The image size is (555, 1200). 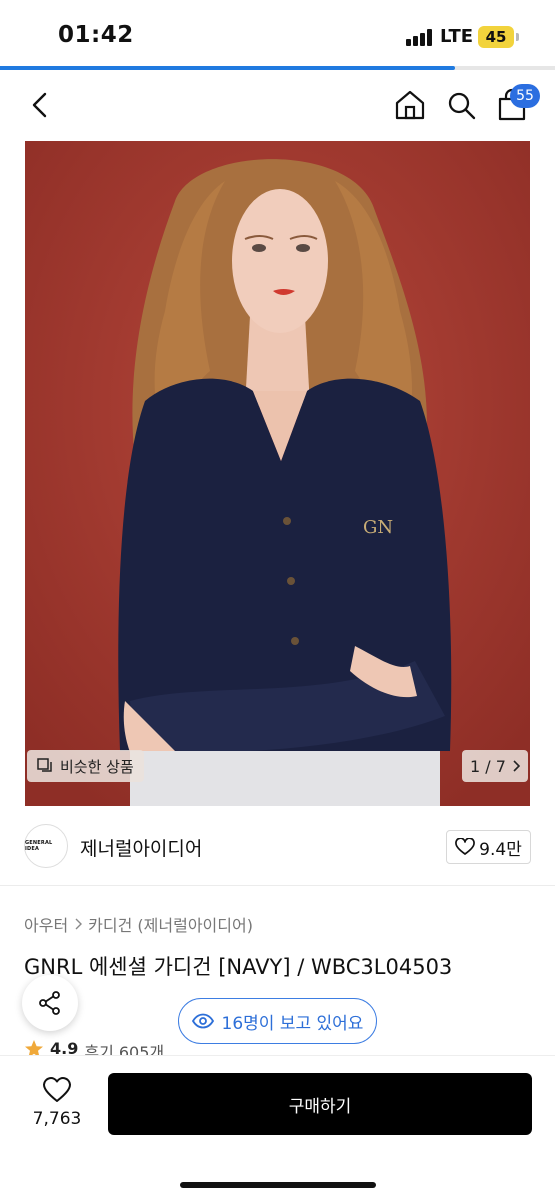 I want to click on share-icon, so click(x=49, y=1003).